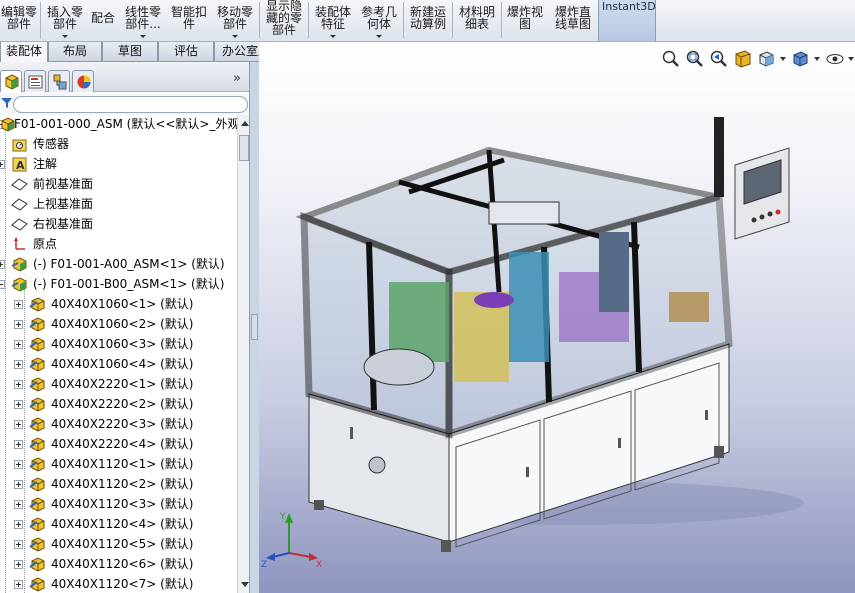 This screenshot has width=855, height=593. I want to click on tree-item-f01-001-000-asm: F01-001-000_ASM (默认<<默认>_外观, so click(118, 124).